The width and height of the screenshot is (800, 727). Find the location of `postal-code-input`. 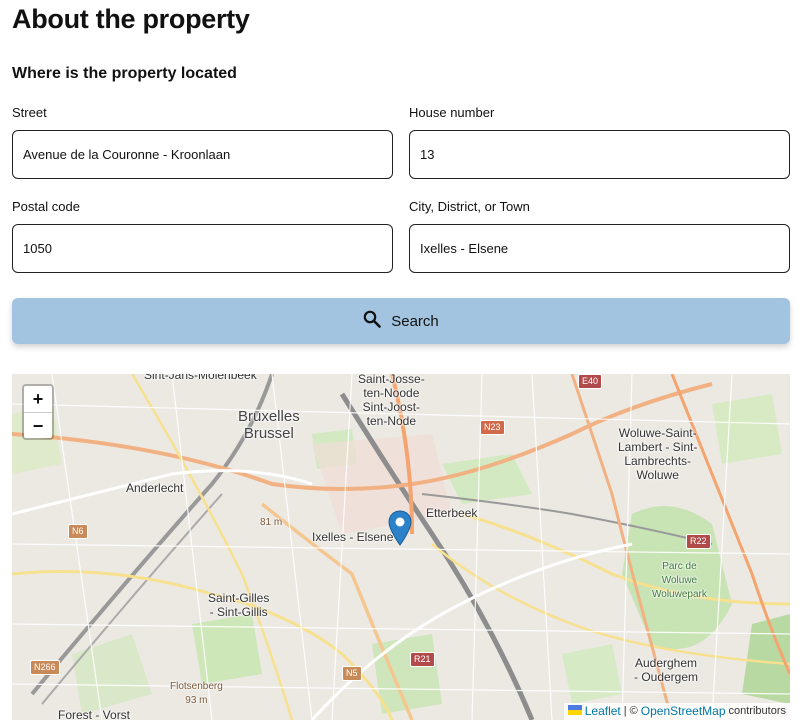

postal-code-input is located at coordinates (202, 248).